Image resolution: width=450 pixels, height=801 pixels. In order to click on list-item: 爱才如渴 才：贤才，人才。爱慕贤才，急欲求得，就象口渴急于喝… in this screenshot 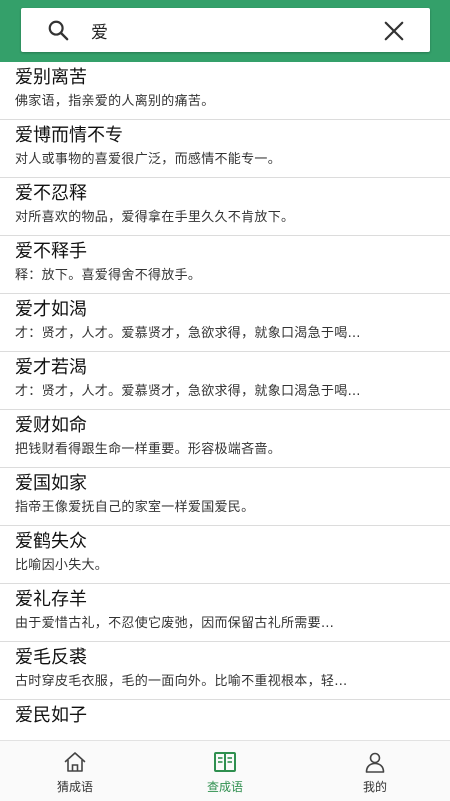, I will do `click(225, 323)`.